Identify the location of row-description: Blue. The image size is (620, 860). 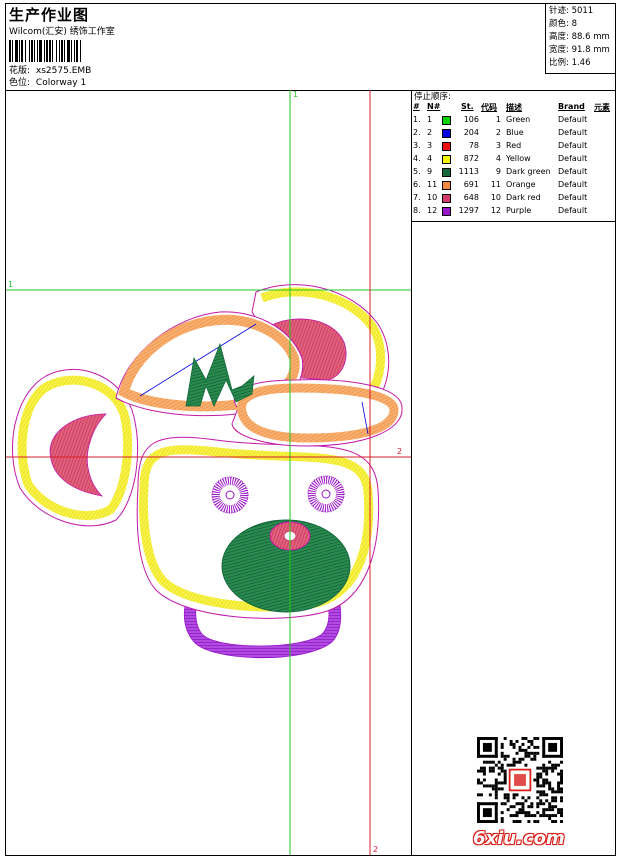
(515, 132).